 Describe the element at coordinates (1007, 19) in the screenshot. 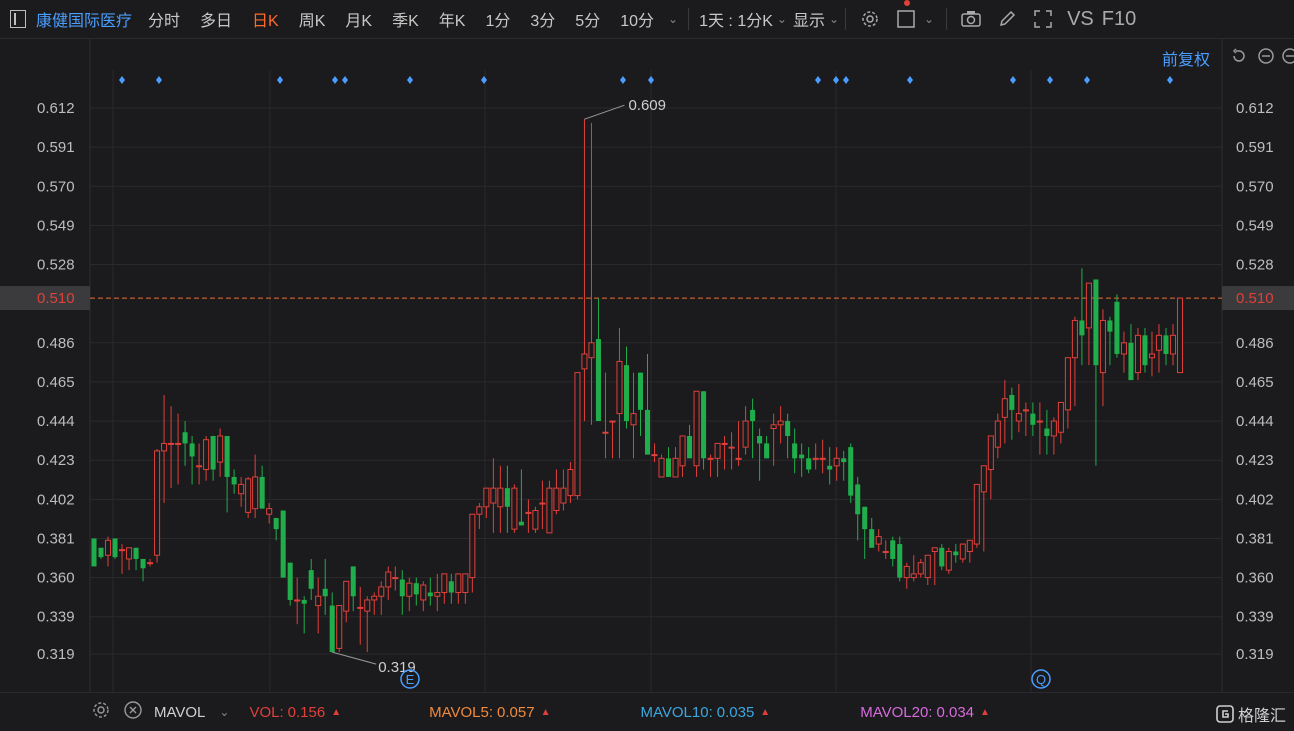

I see `pencil-icon` at that location.